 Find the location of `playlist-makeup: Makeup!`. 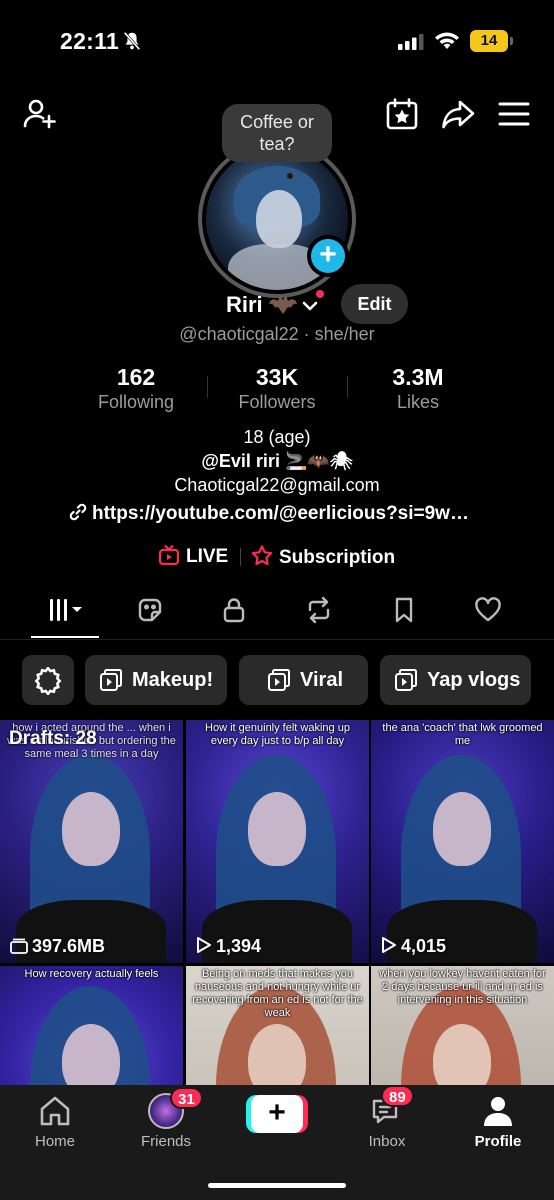

playlist-makeup: Makeup! is located at coordinates (156, 680).